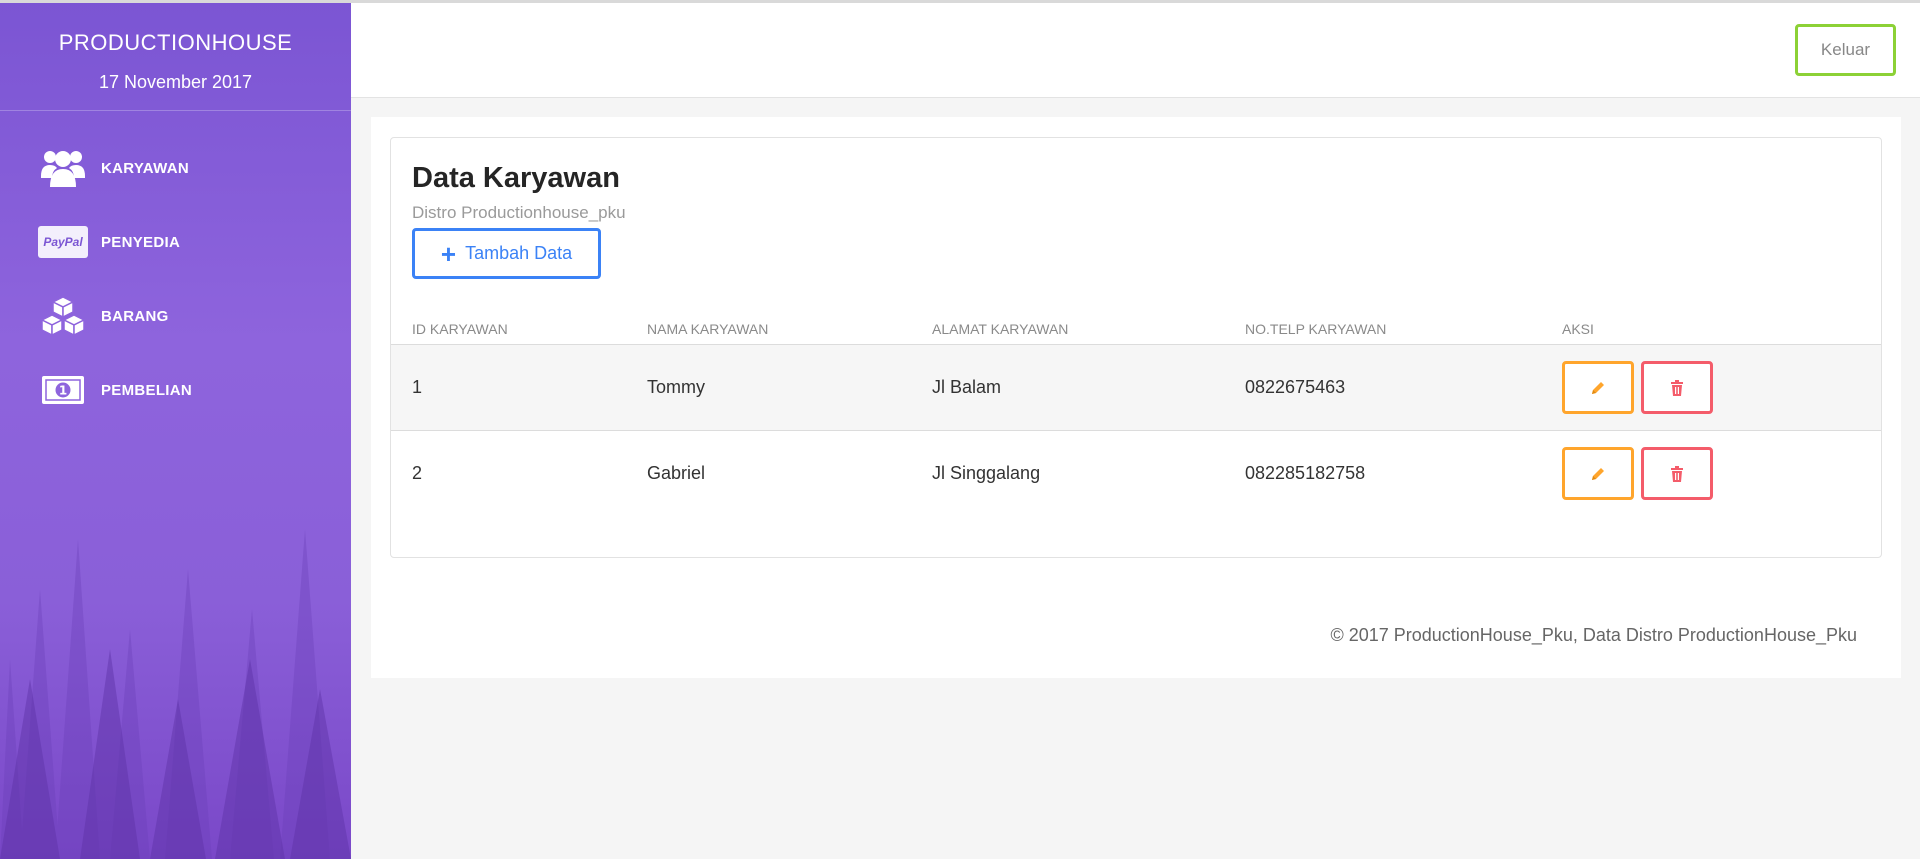 This screenshot has height=859, width=1920. What do you see at coordinates (63, 316) in the screenshot?
I see `boxes-icon` at bounding box center [63, 316].